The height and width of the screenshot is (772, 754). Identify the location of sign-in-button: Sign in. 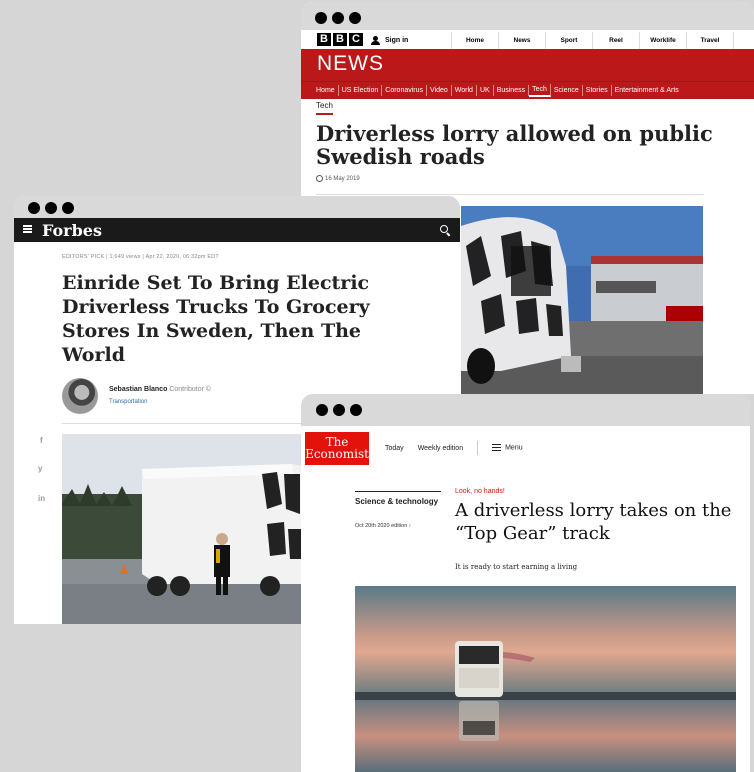
(394, 40).